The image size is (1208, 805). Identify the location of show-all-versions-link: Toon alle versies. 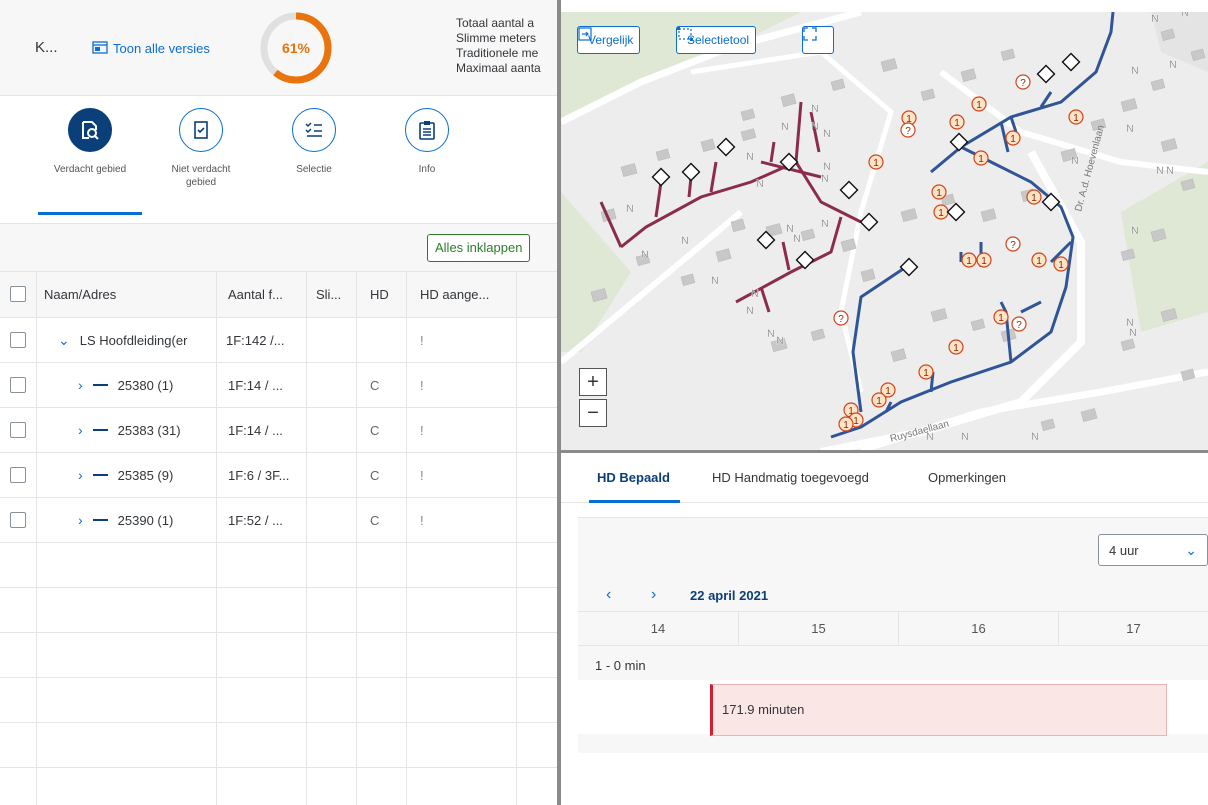
(151, 48).